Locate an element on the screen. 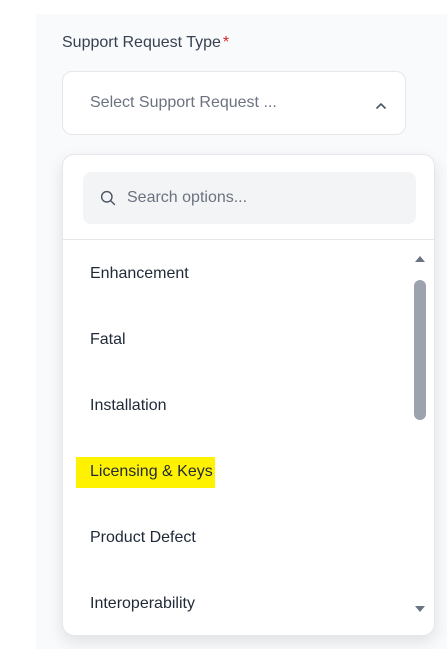  option-label: Installation is located at coordinates (128, 405).